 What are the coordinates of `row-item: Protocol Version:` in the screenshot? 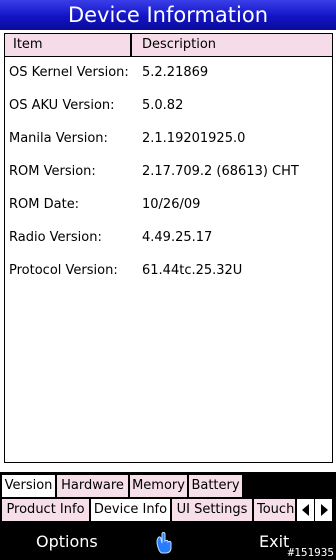 It's located at (63, 270).